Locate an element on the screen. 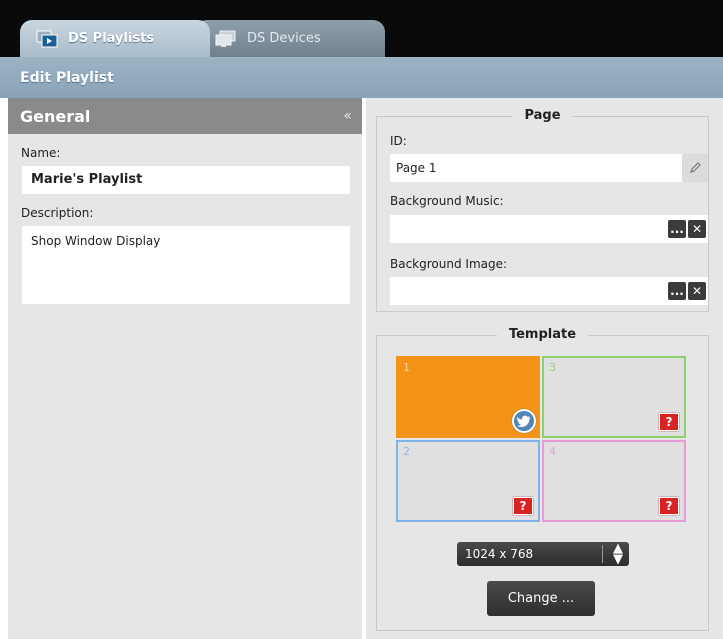 The width and height of the screenshot is (723, 639). resolution-select: 1024 x 768 ▲ ▼ is located at coordinates (543, 554).